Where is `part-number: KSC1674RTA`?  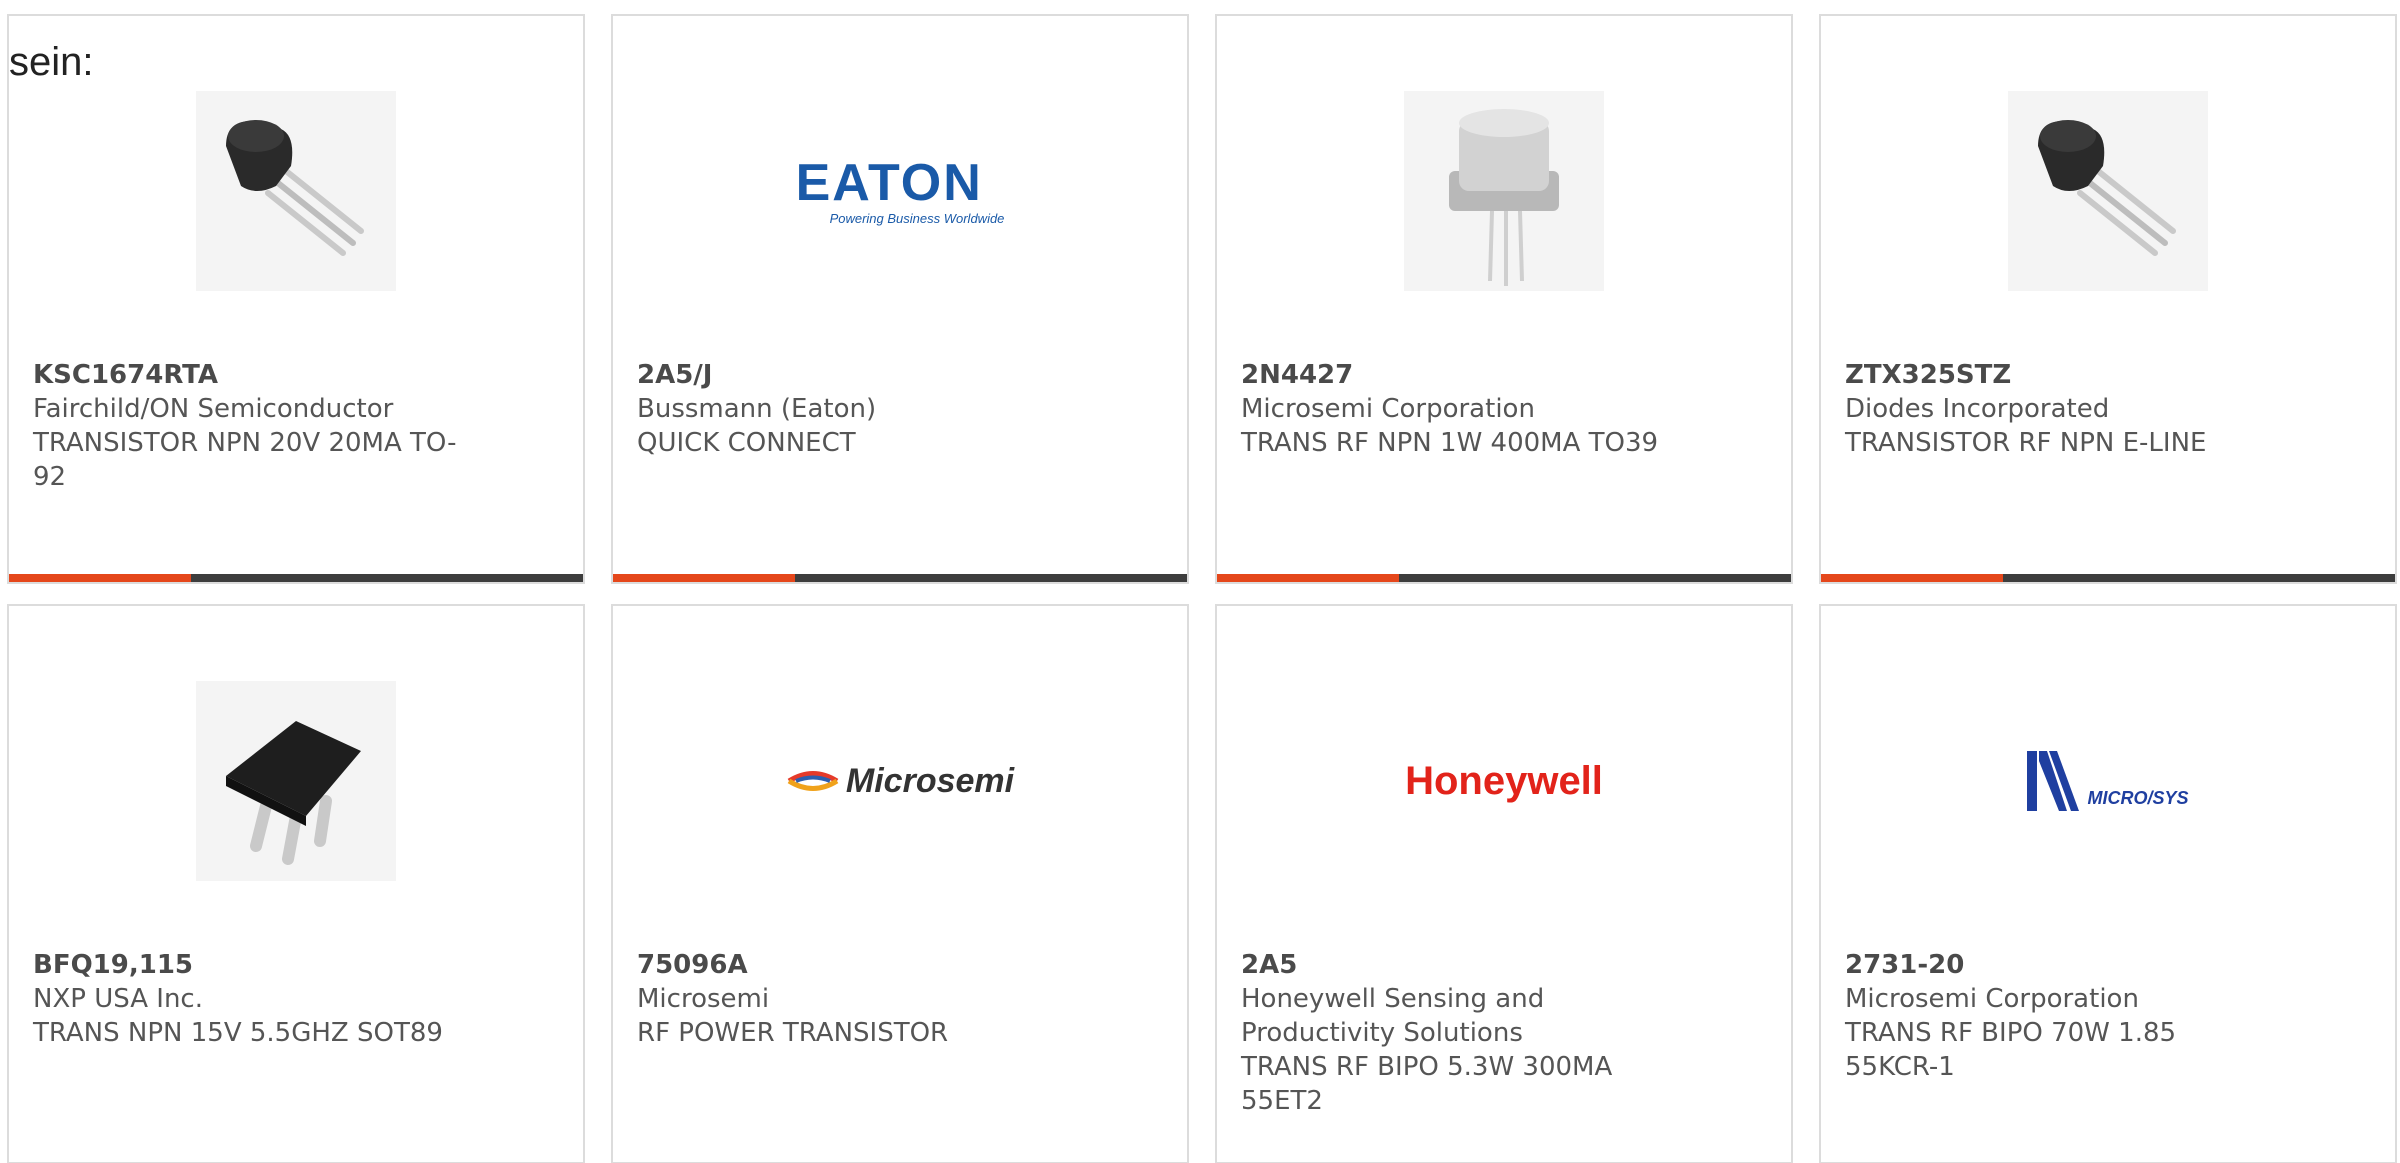
part-number: KSC1674RTA is located at coordinates (248, 375).